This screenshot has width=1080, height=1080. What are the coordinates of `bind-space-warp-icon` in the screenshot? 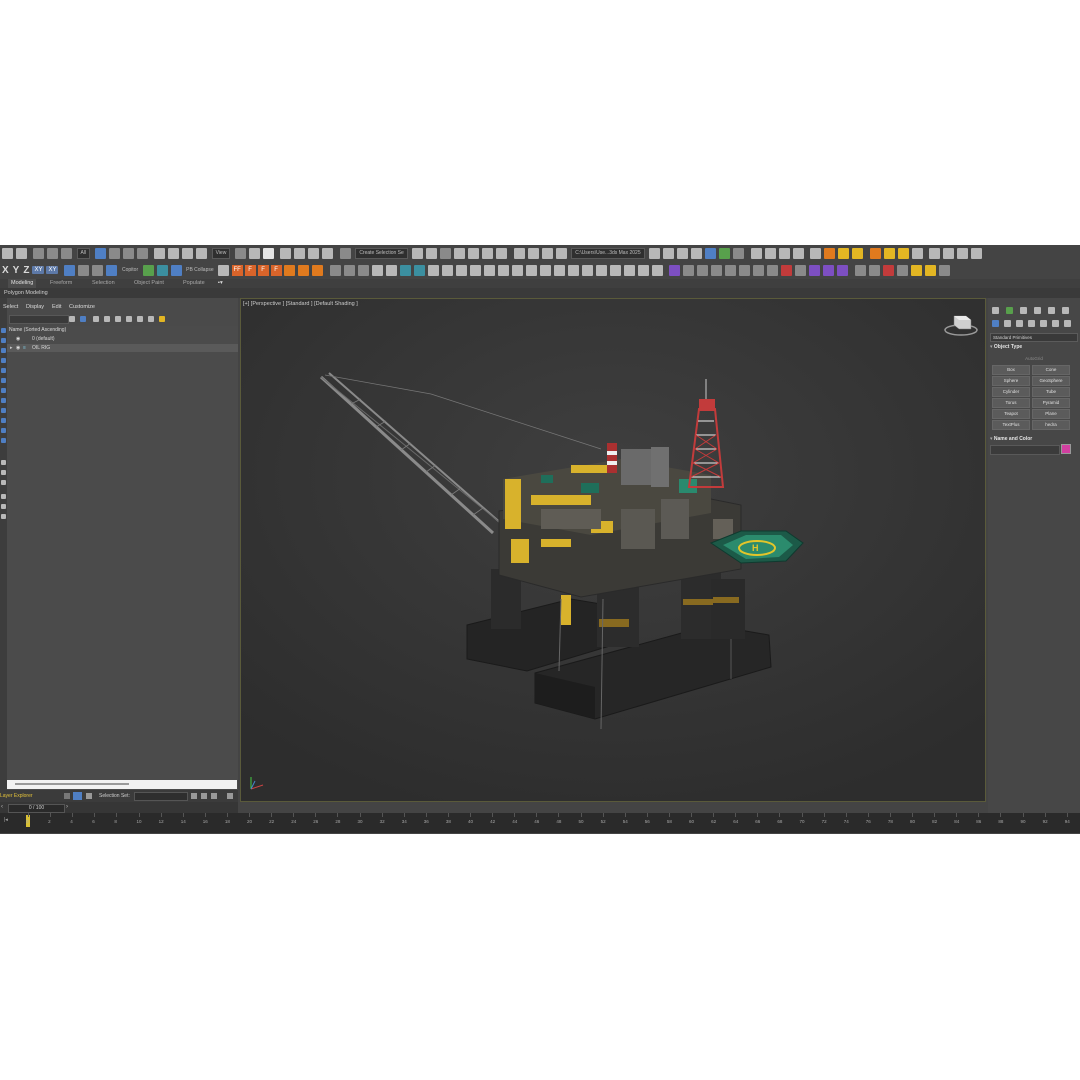 It's located at (66, 253).